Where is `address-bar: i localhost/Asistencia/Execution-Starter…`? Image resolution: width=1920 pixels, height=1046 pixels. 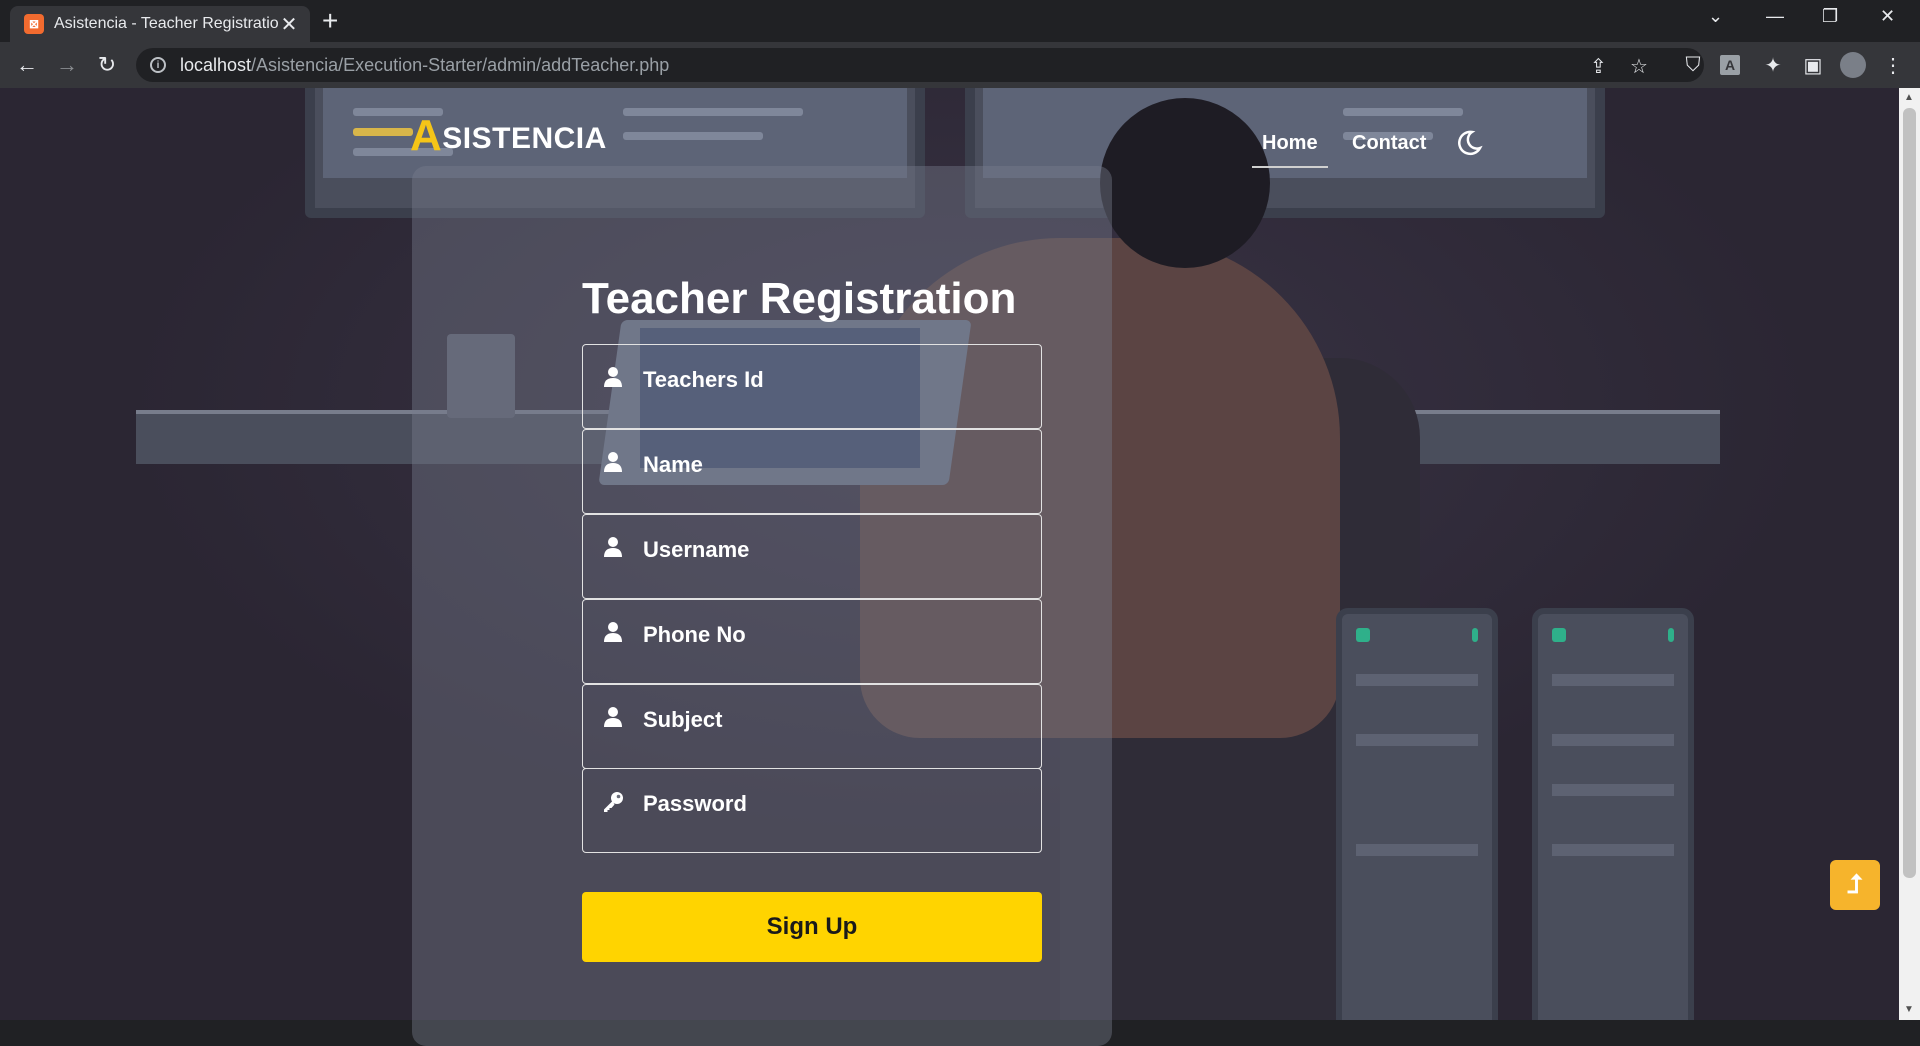
address-bar: i localhost/Asistencia/Execution-Starter… is located at coordinates (920, 65).